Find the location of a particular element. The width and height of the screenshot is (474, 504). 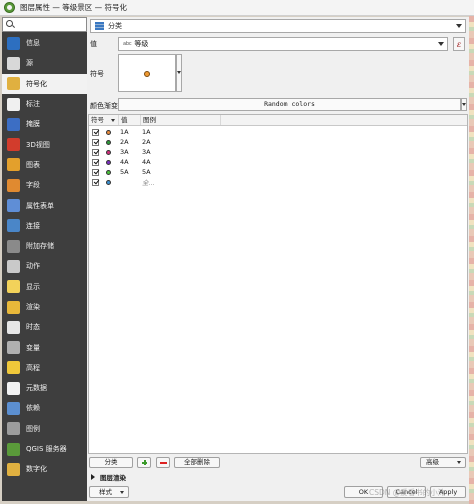

sidebar-item-info: 信息 is located at coordinates (44, 43).